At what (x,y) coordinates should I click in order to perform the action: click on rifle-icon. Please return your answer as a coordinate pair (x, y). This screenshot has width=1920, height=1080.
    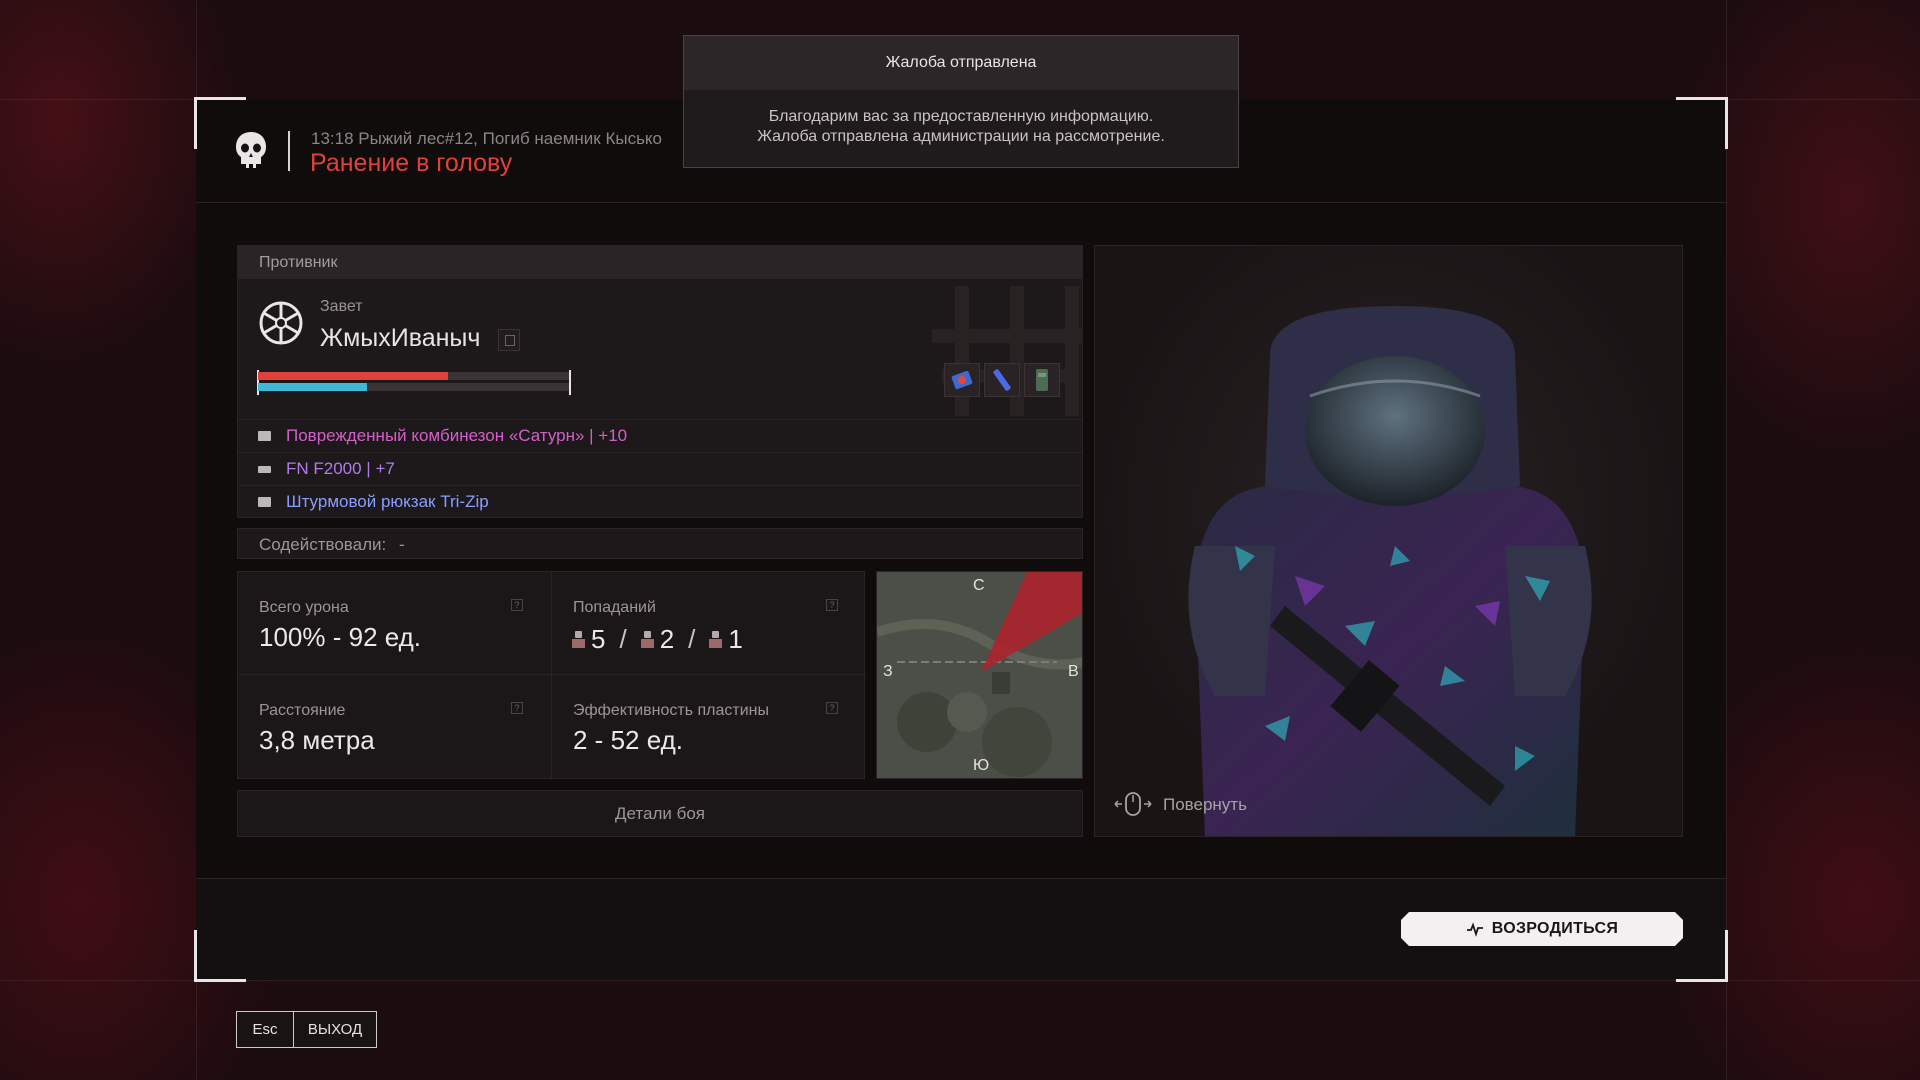
    Looking at the image, I should click on (264, 469).